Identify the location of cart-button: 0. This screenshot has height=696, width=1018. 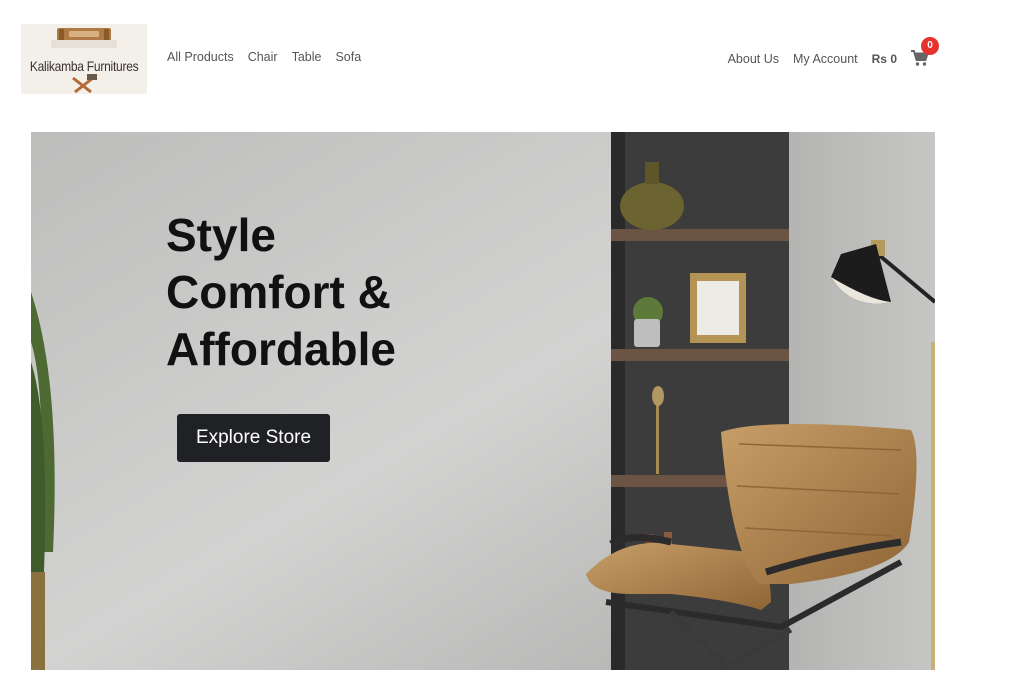
(924, 52).